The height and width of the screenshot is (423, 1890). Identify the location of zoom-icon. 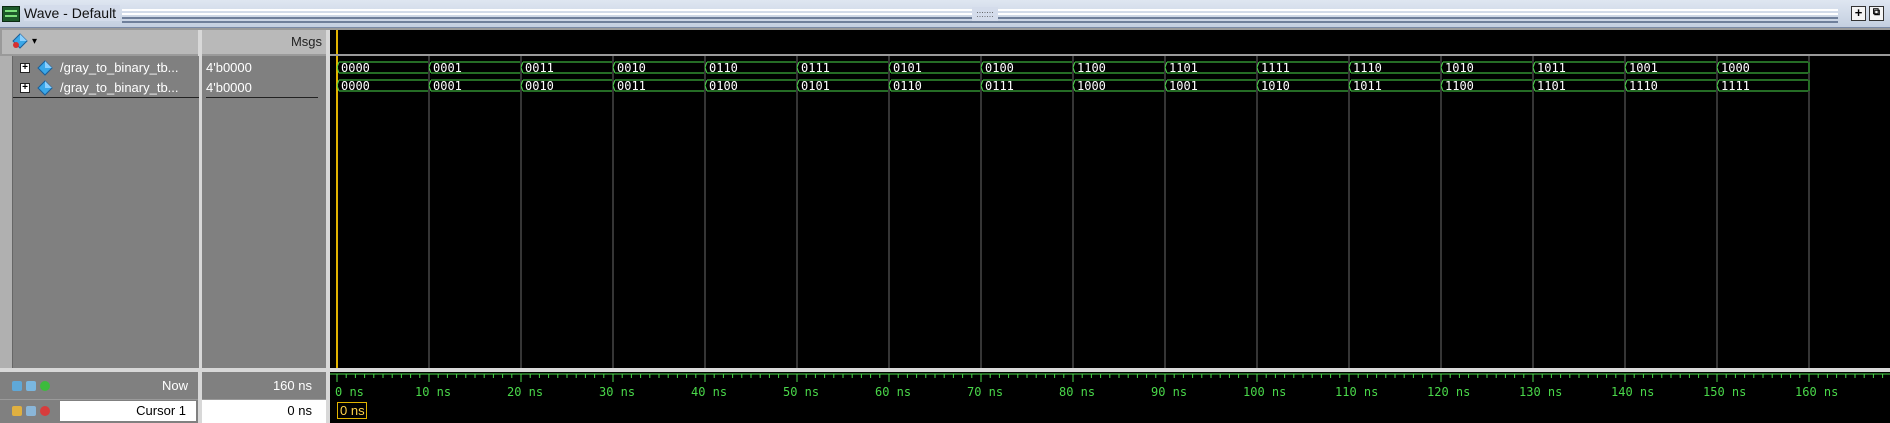
(17, 386).